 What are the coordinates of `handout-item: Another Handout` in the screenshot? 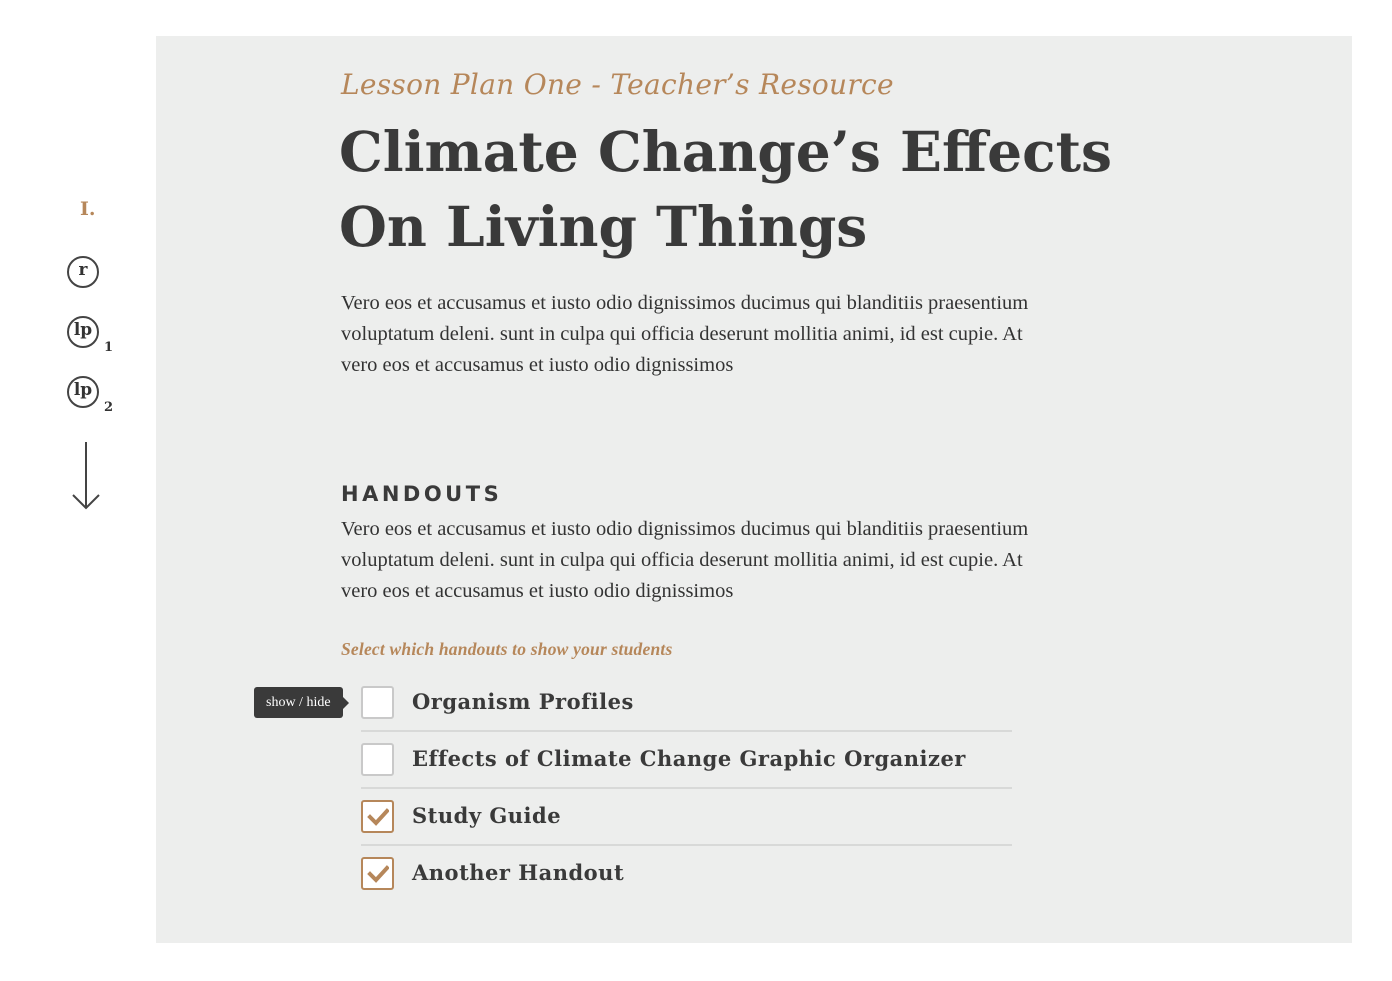 It's located at (686, 875).